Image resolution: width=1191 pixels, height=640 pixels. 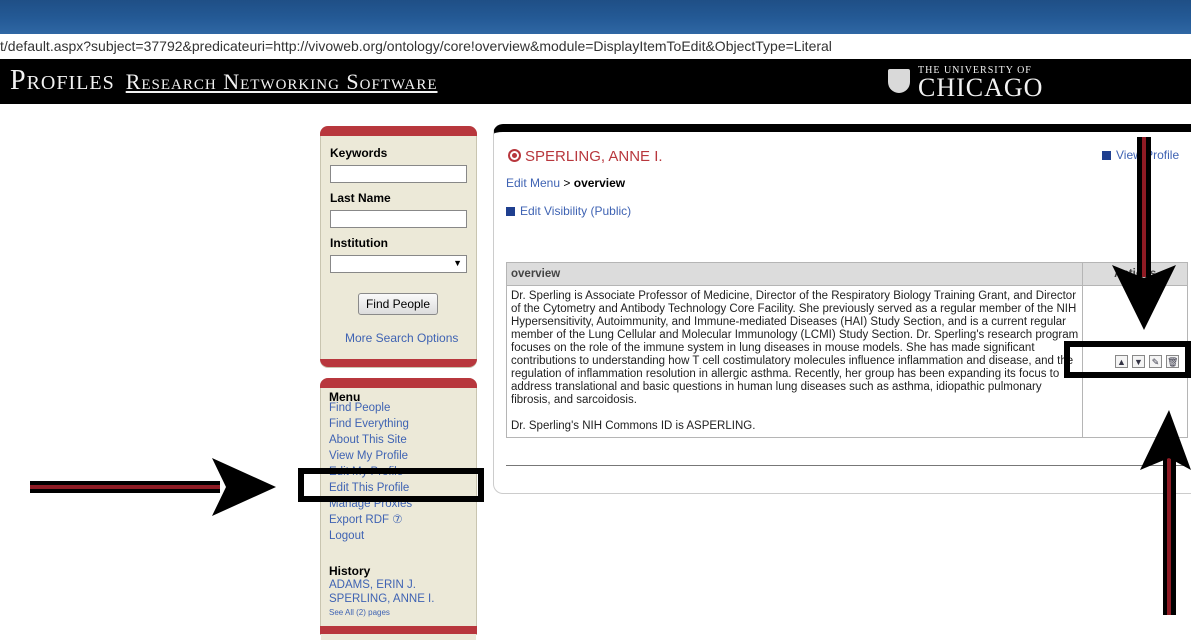 I want to click on profile-name-heading: SPERLING, ANNE I., so click(x=585, y=156).